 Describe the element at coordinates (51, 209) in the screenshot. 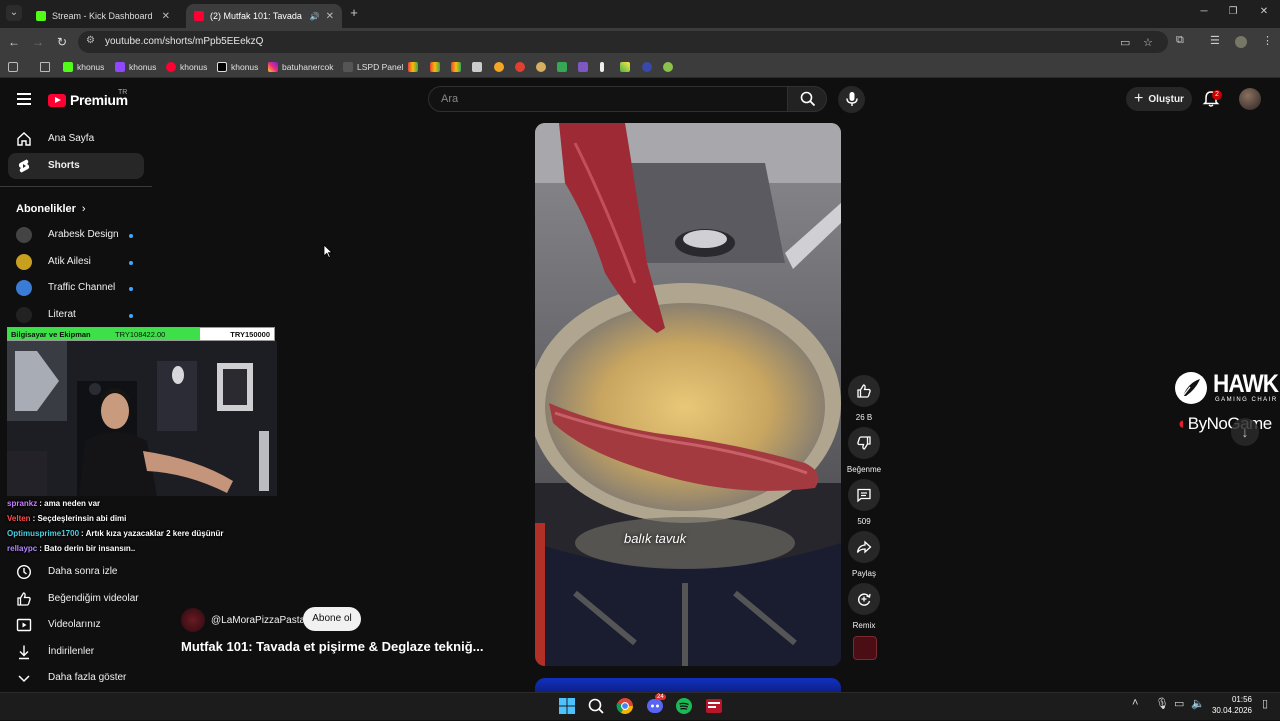

I see `subscriptions-heading: Abonelikler ›` at that location.